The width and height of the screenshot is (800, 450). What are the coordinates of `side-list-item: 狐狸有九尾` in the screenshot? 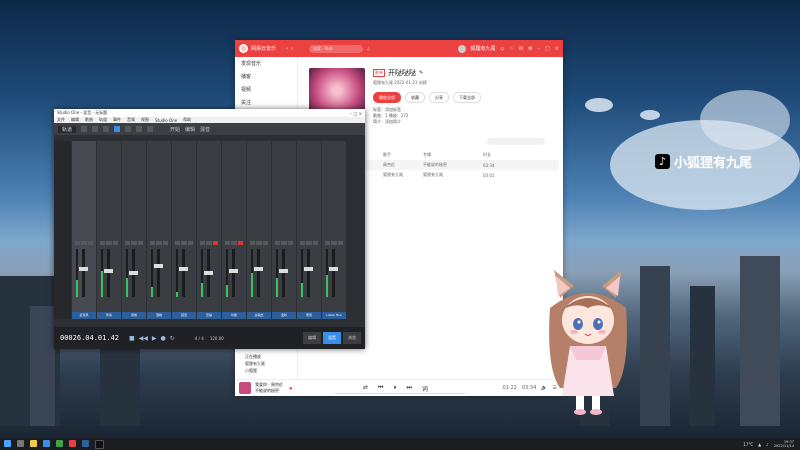 It's located at (255, 363).